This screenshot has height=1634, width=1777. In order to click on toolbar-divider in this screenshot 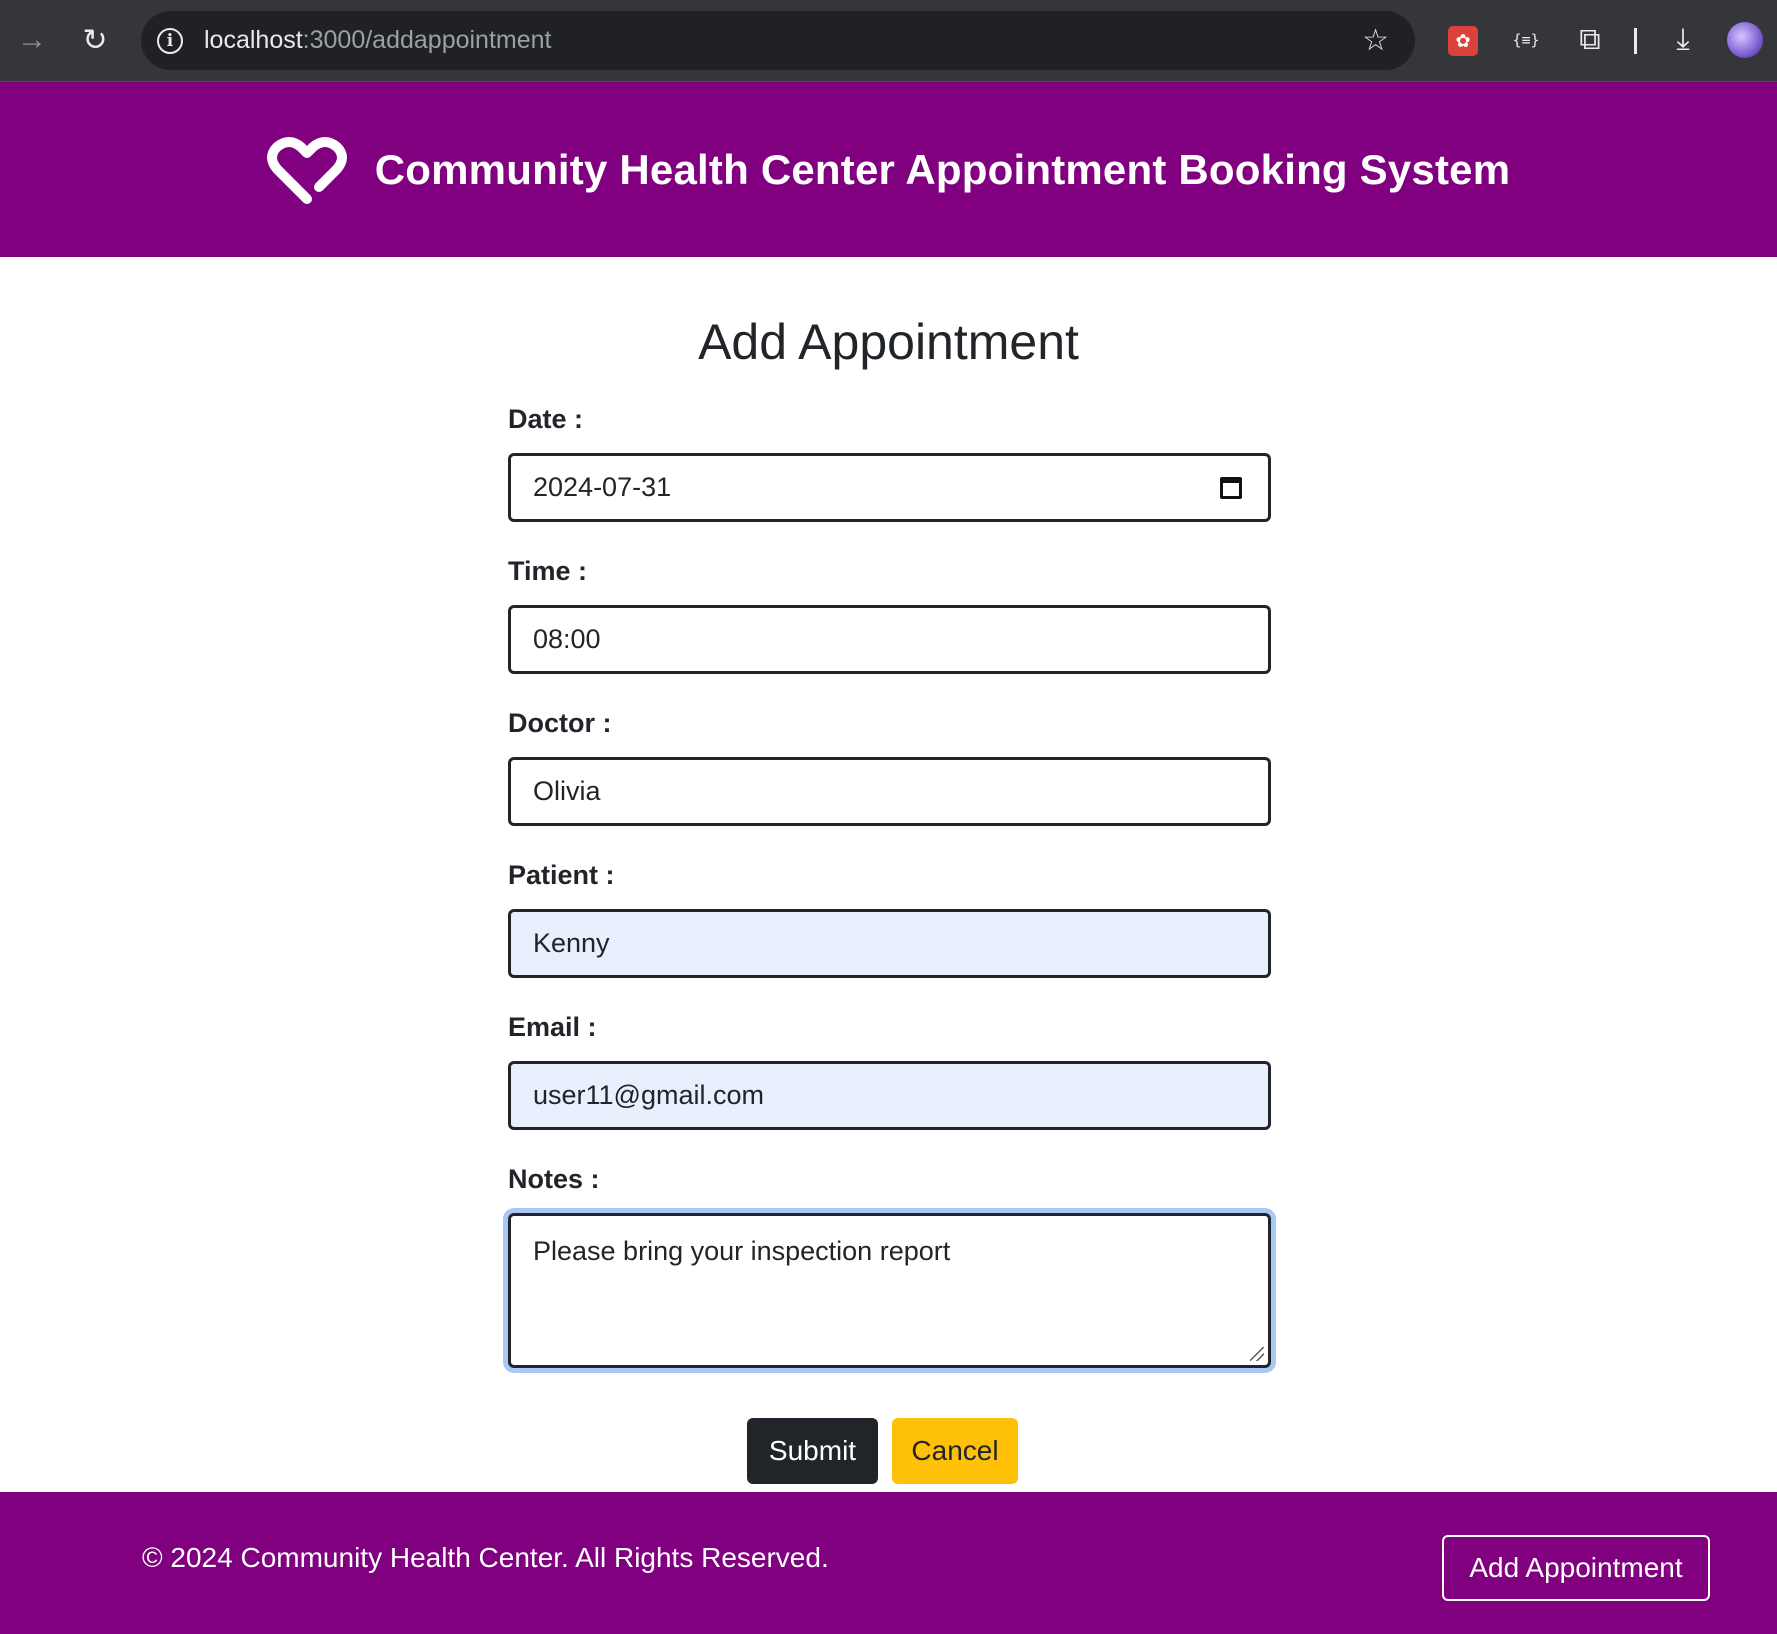, I will do `click(1635, 41)`.